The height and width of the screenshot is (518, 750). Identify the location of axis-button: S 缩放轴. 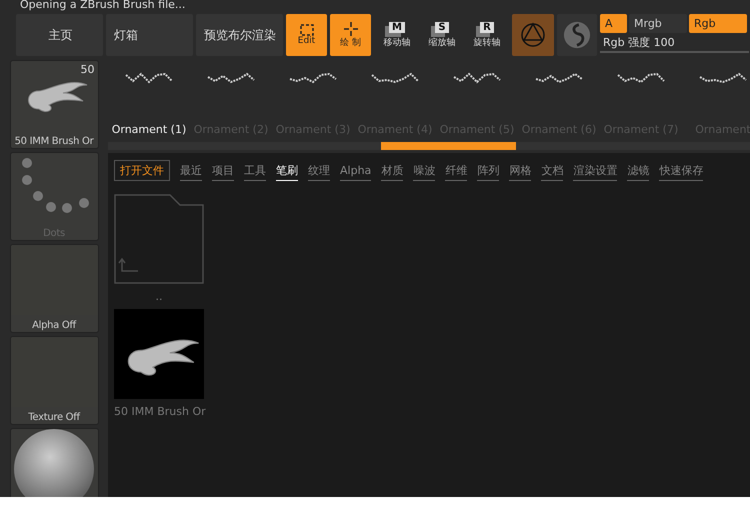
(442, 35).